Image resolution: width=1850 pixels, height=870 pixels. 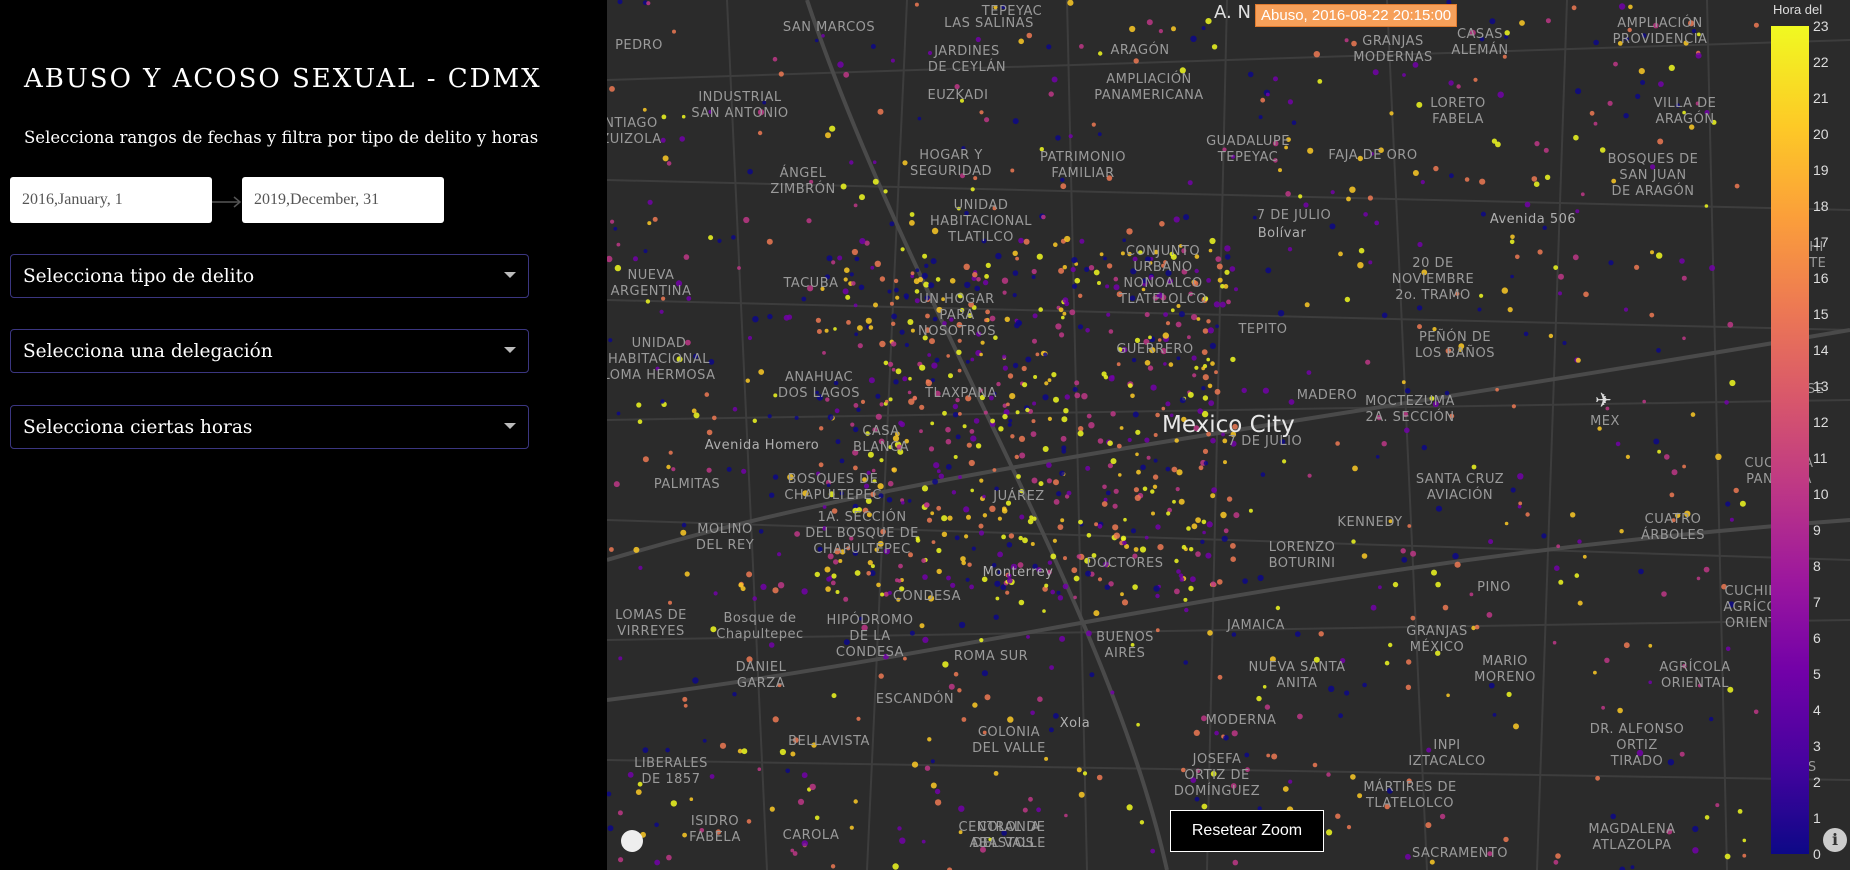 I want to click on hours-dropdown: Selecciona ciertas horas, so click(x=269, y=427).